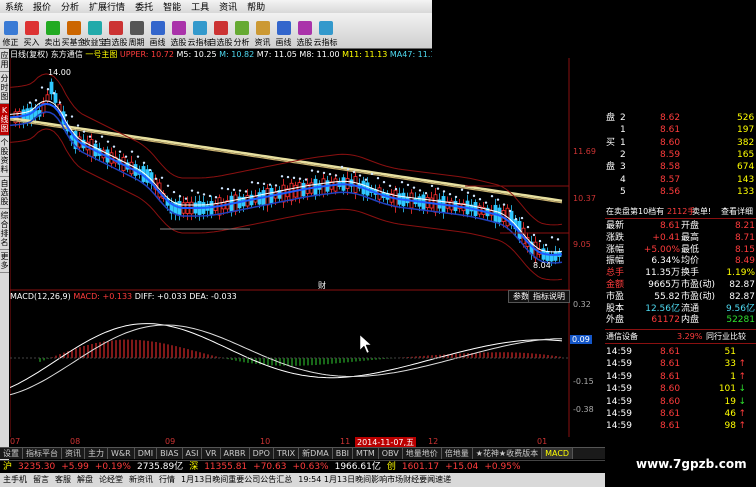 The height and width of the screenshot is (487, 756). Describe the element at coordinates (615, 285) in the screenshot. I see `quote-label: 金额` at that location.